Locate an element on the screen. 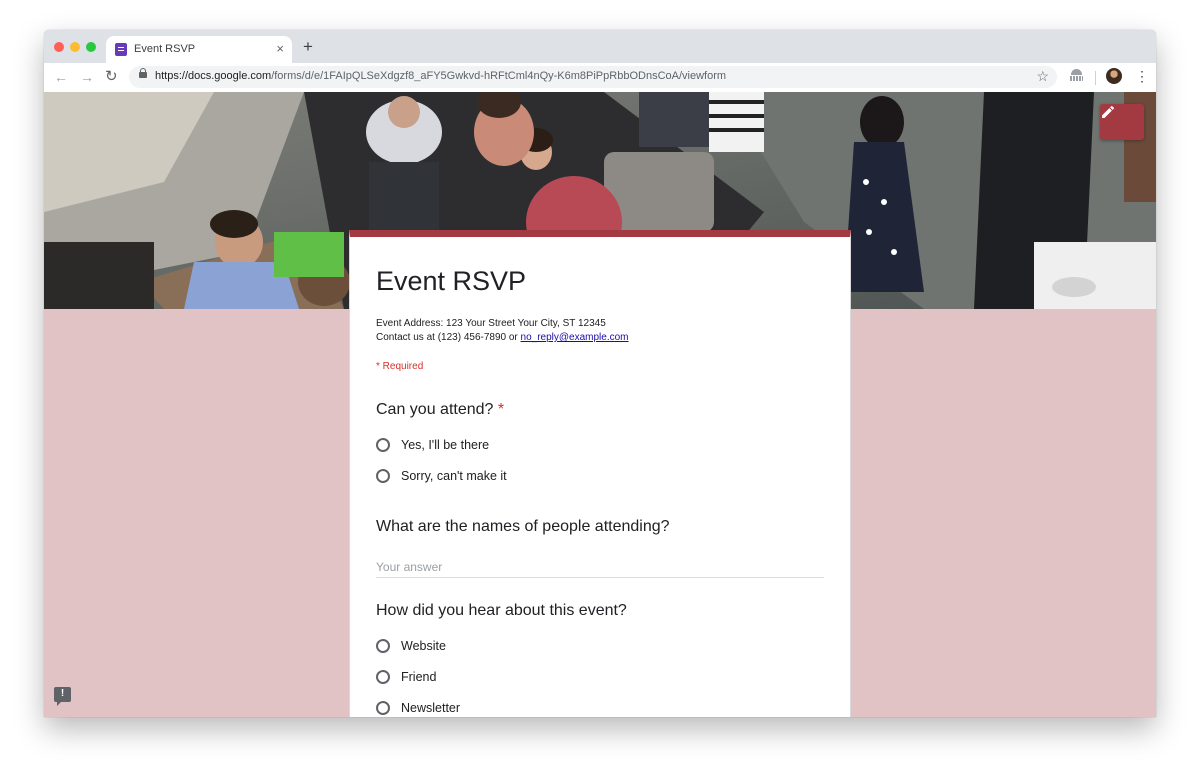  option-no: Sorry, can't make it is located at coordinates (441, 476).